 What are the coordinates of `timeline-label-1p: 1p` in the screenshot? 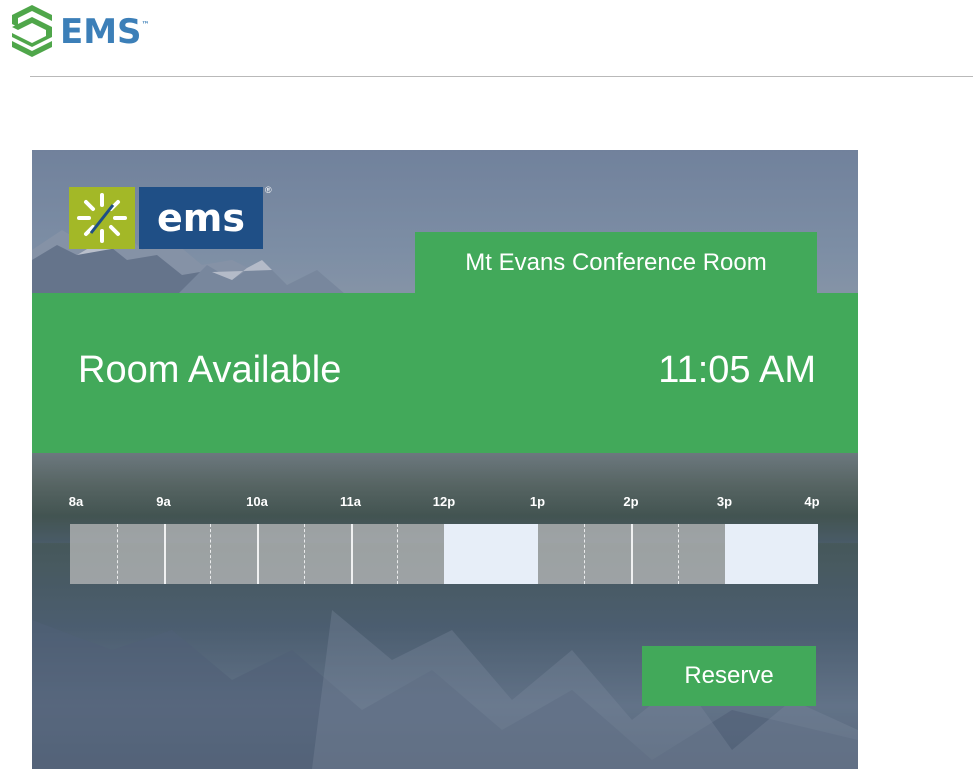 It's located at (537, 501).